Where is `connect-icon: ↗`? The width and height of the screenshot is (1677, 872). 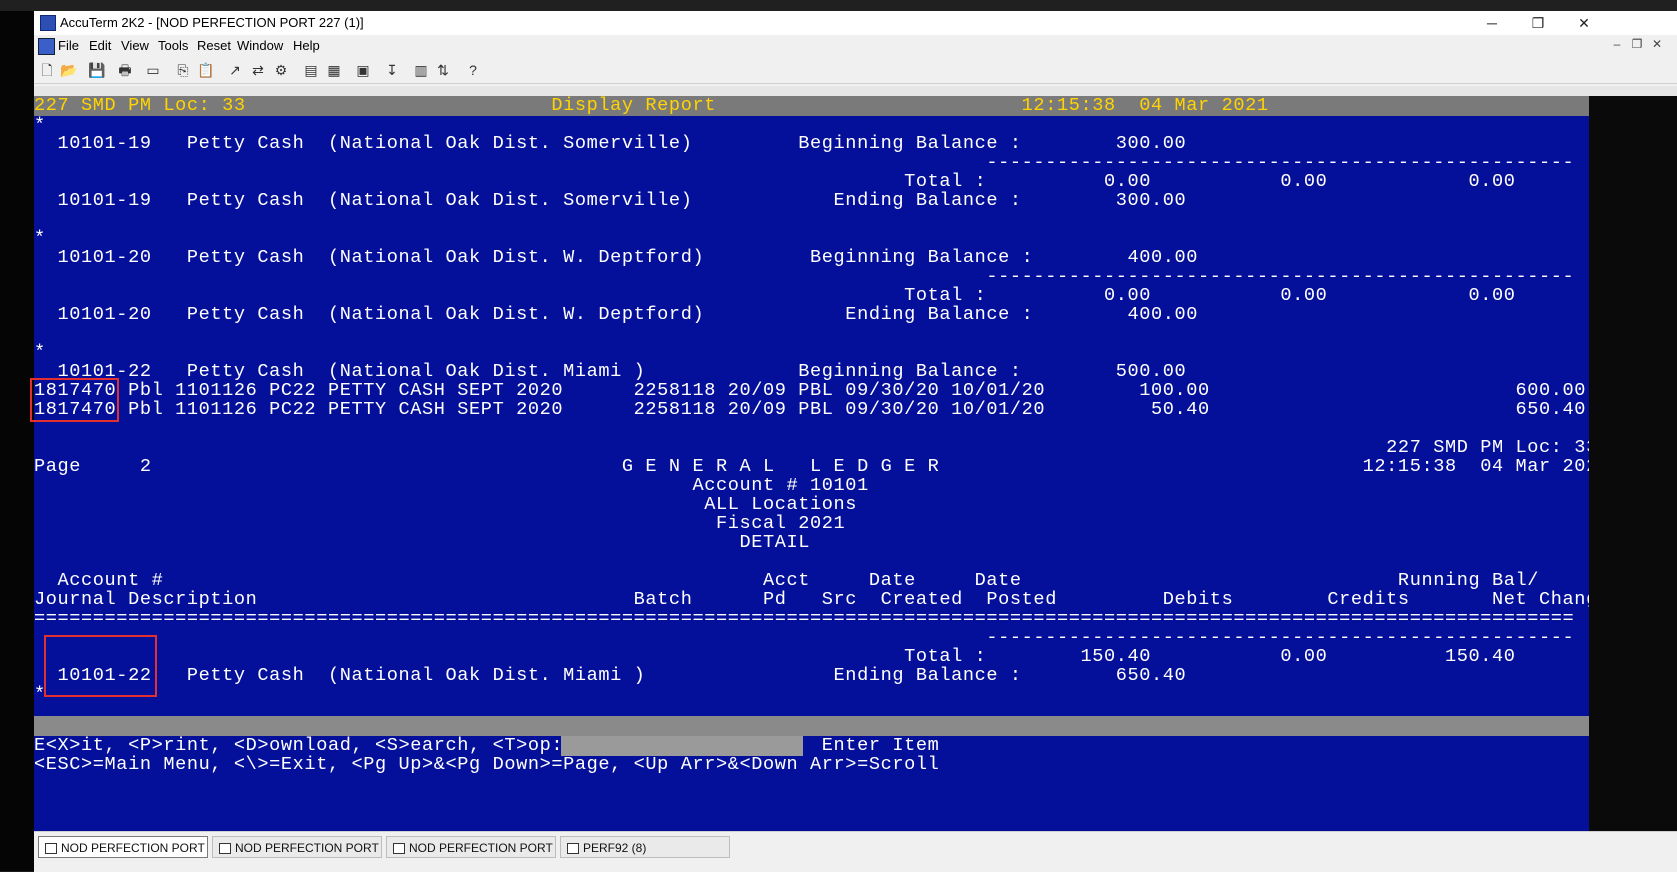 connect-icon: ↗ is located at coordinates (235, 70).